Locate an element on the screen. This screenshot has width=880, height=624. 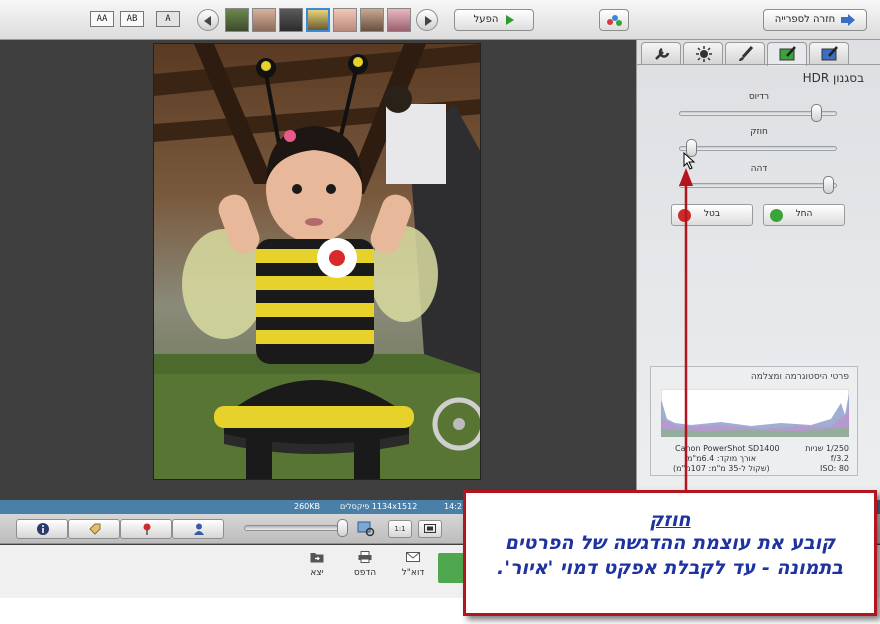
share-button is located at coordinates (614, 20).